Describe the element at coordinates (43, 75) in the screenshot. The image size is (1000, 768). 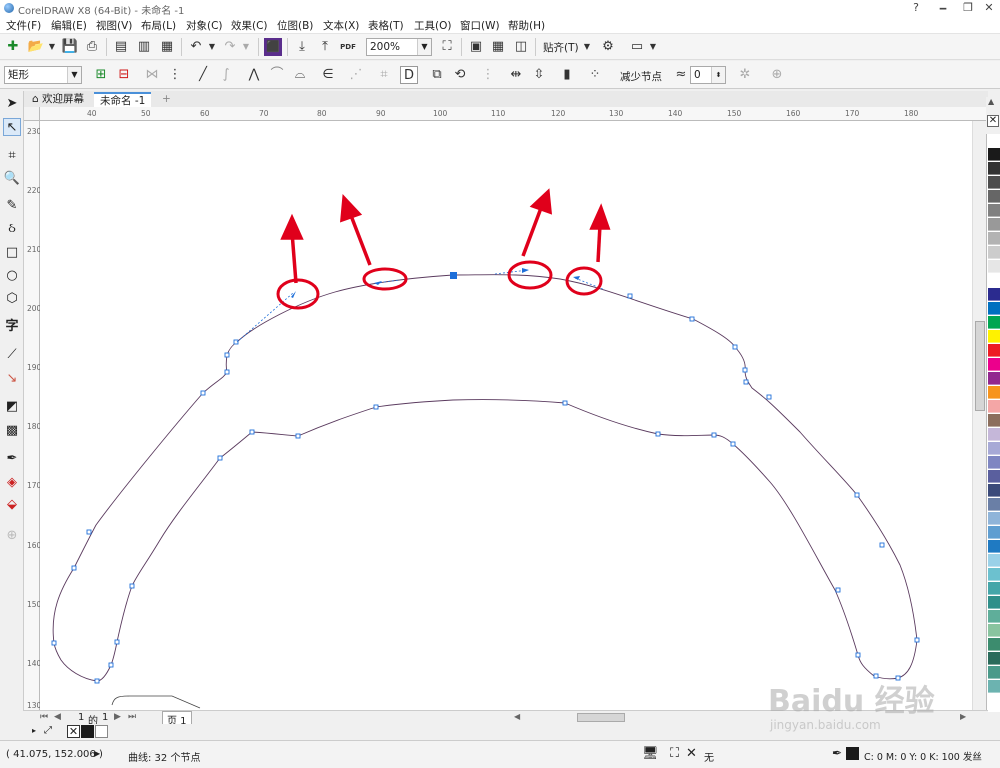
I see `shape-type-select: 矩形 ▼` at that location.